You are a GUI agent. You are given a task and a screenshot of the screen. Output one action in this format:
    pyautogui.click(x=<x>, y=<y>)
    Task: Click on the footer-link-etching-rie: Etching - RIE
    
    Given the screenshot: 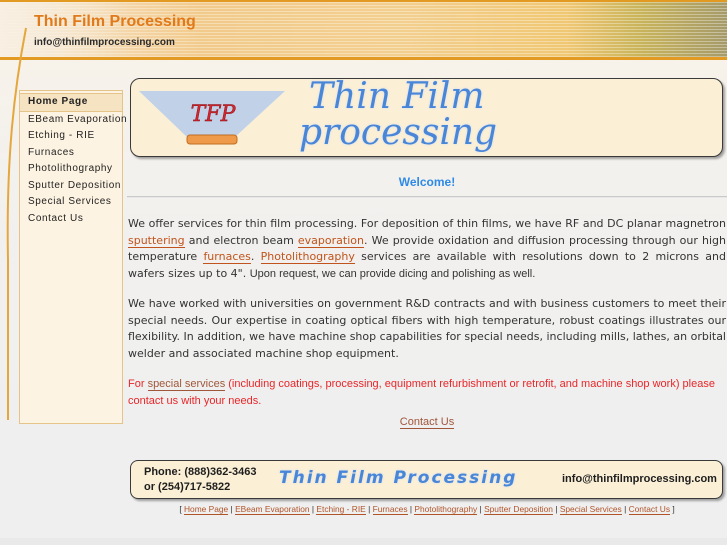 What is the action you would take?
    pyautogui.click(x=341, y=509)
    